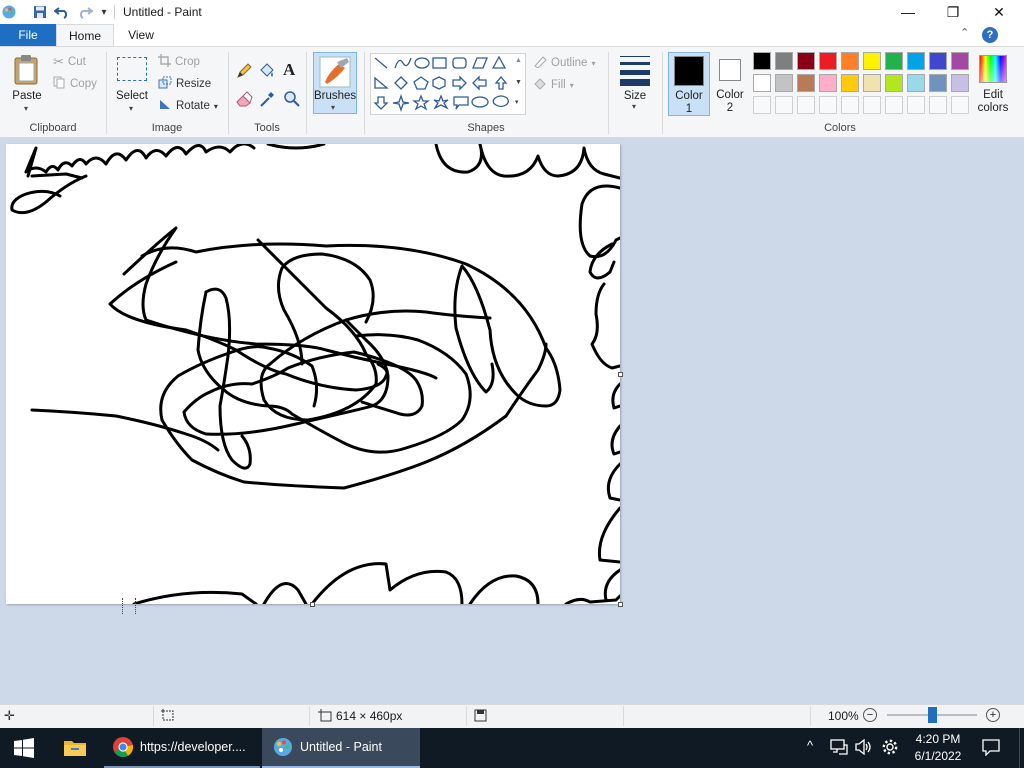  What do you see at coordinates (312, 604) in the screenshot?
I see `canvas-resize-handle-bottom` at bounding box center [312, 604].